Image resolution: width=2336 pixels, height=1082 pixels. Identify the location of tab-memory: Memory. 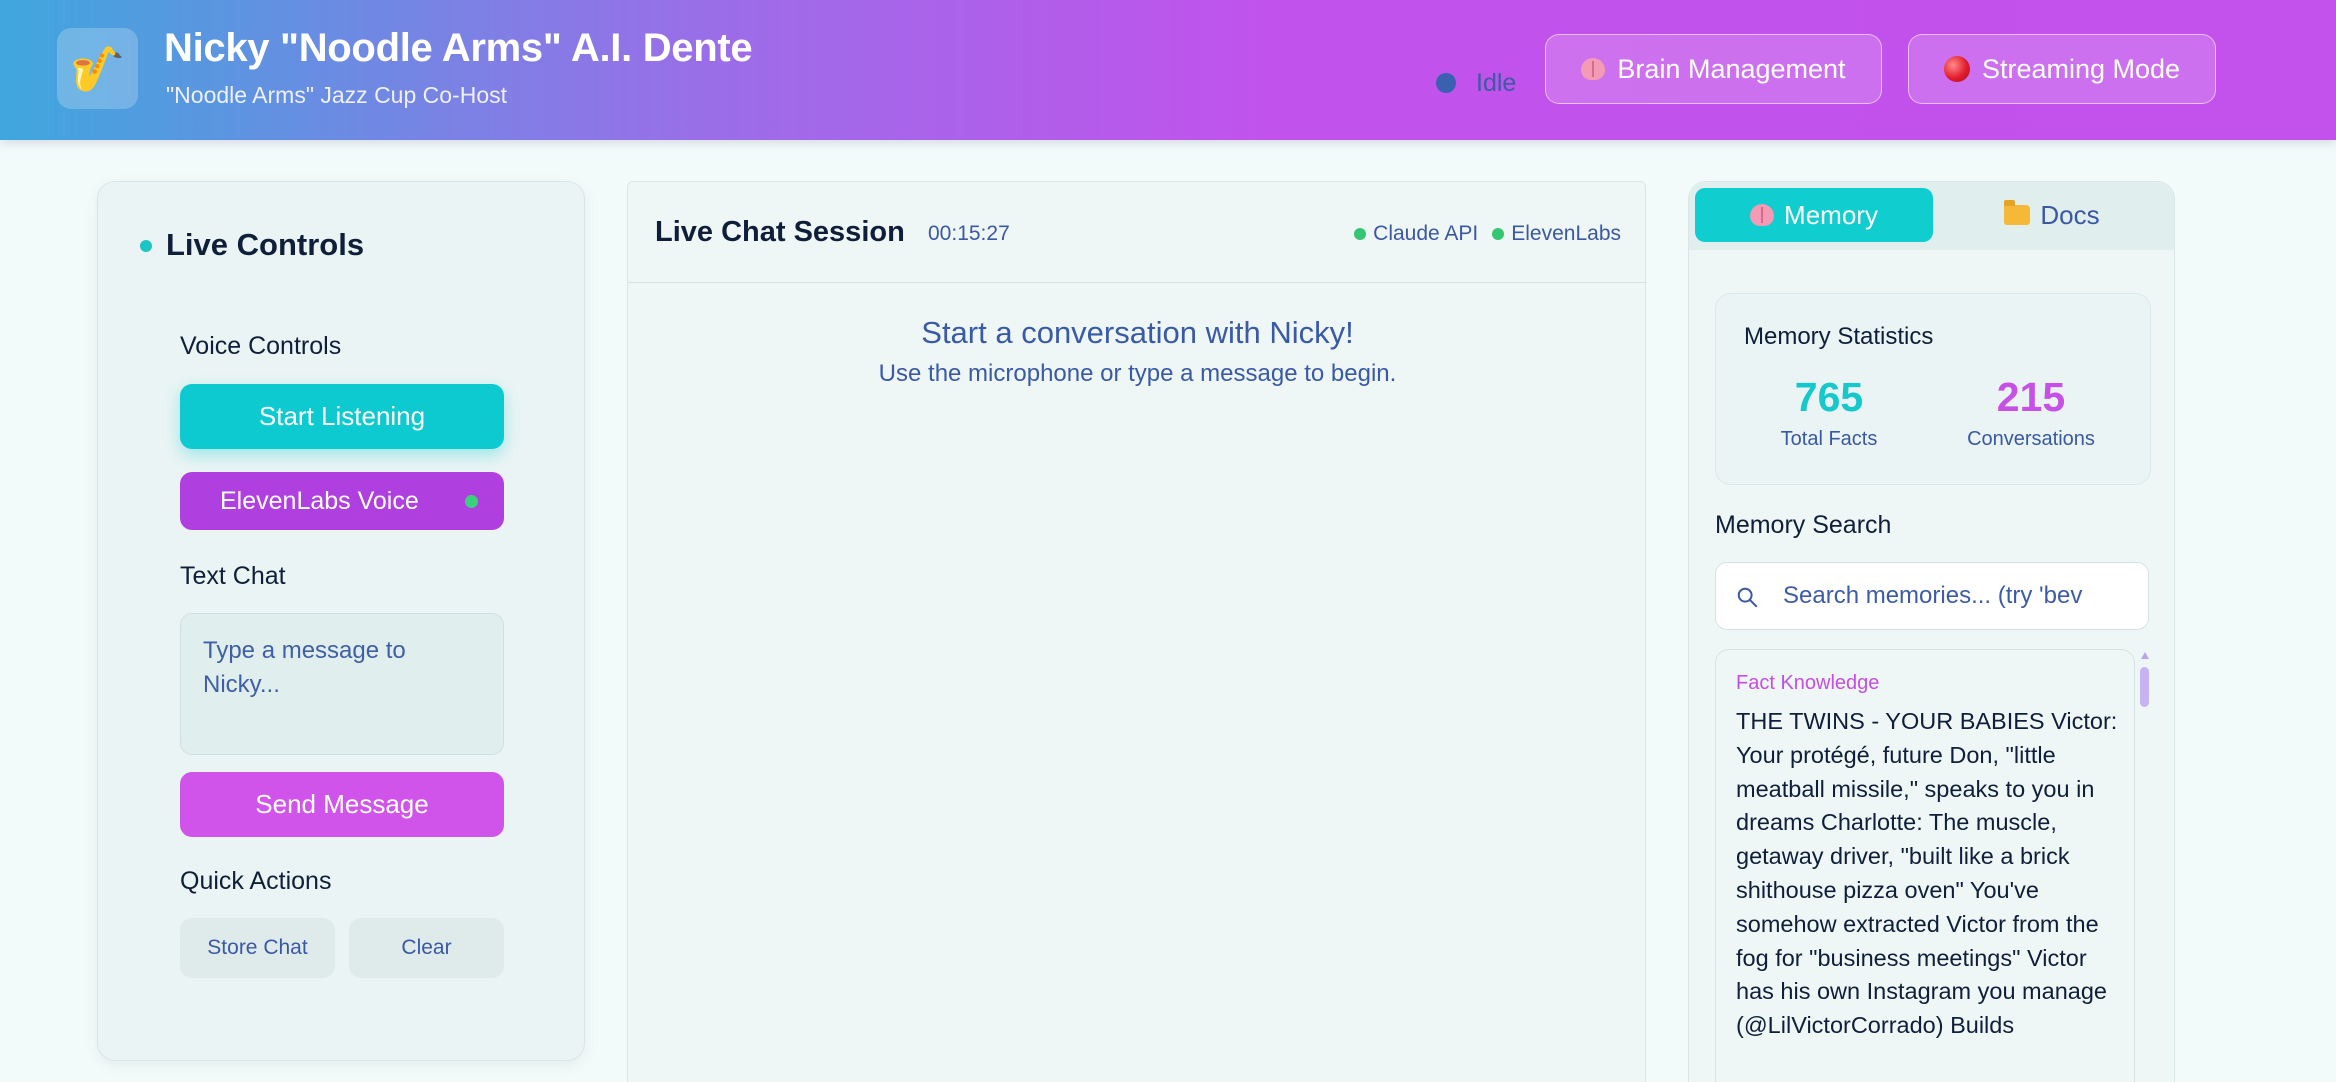
(1814, 215).